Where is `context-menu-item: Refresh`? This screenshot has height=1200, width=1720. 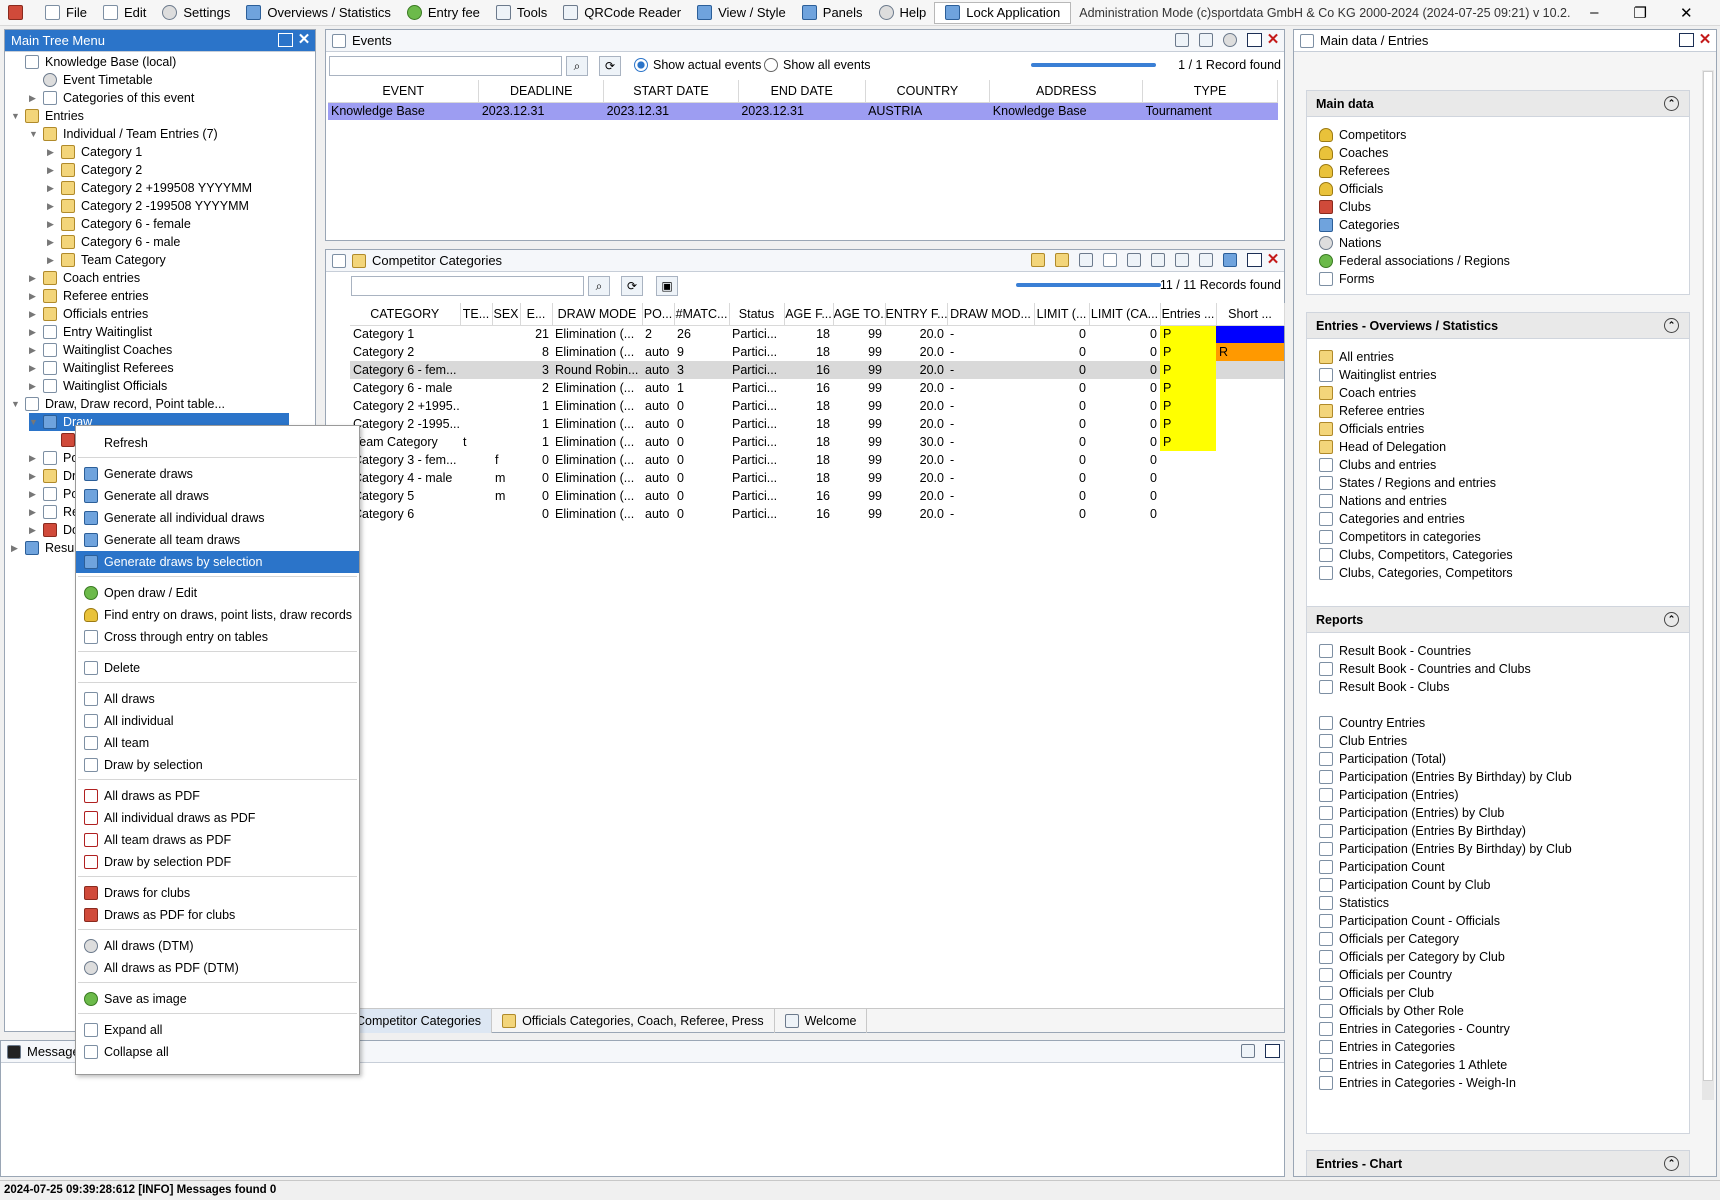 context-menu-item: Refresh is located at coordinates (217, 443).